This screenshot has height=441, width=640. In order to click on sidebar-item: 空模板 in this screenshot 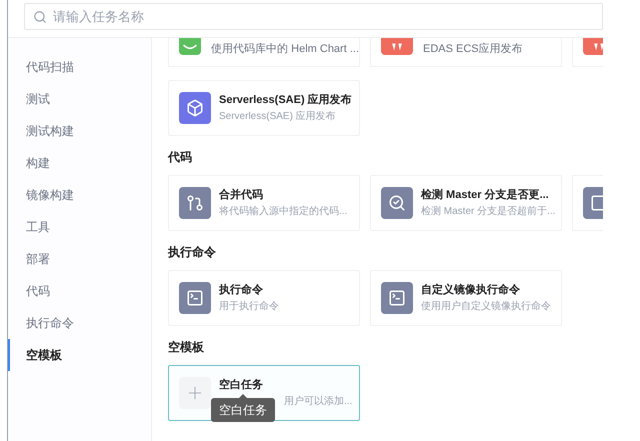, I will do `click(79, 355)`.